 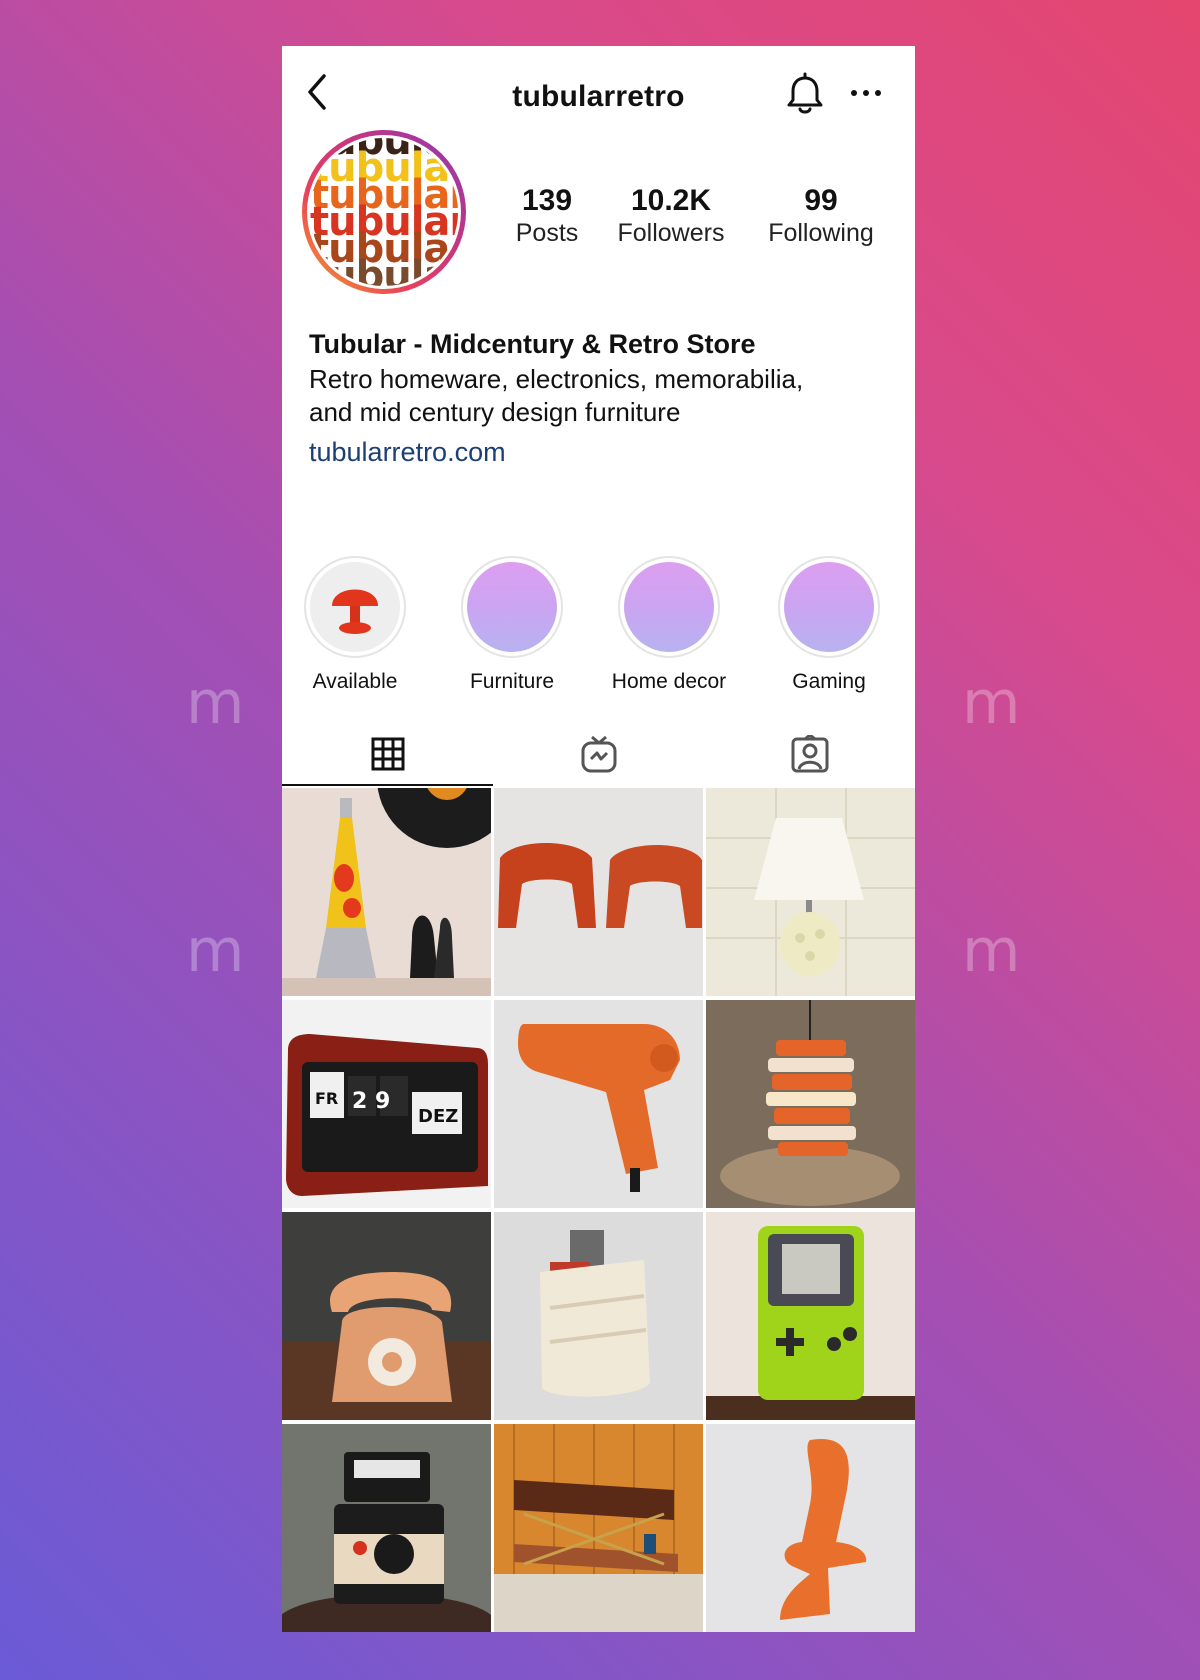 I want to click on highlight-furniture: Furniture, so click(x=512, y=625).